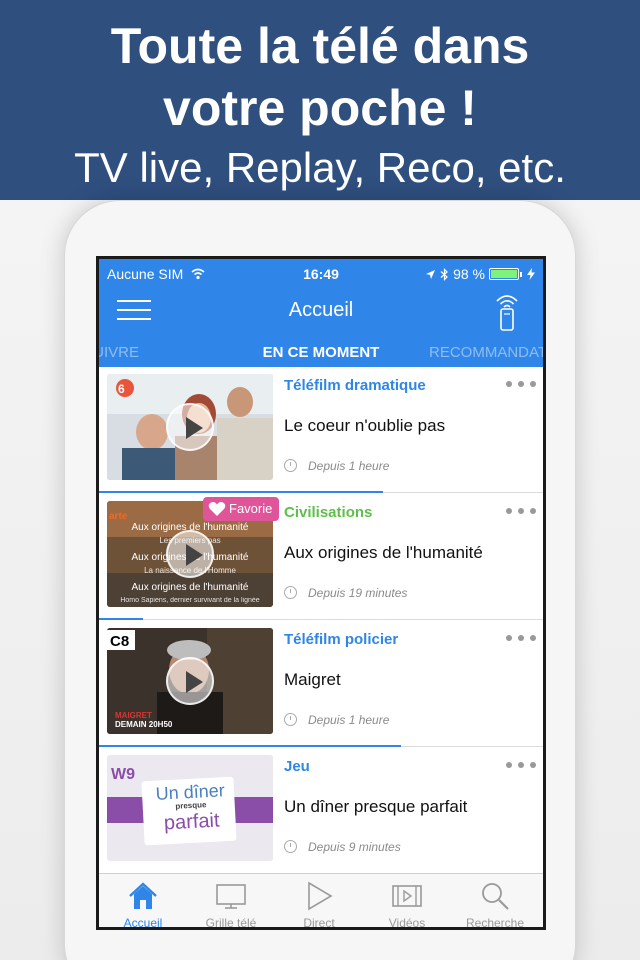 The image size is (640, 960). What do you see at coordinates (312, 679) in the screenshot?
I see `program-title: Maigret` at bounding box center [312, 679].